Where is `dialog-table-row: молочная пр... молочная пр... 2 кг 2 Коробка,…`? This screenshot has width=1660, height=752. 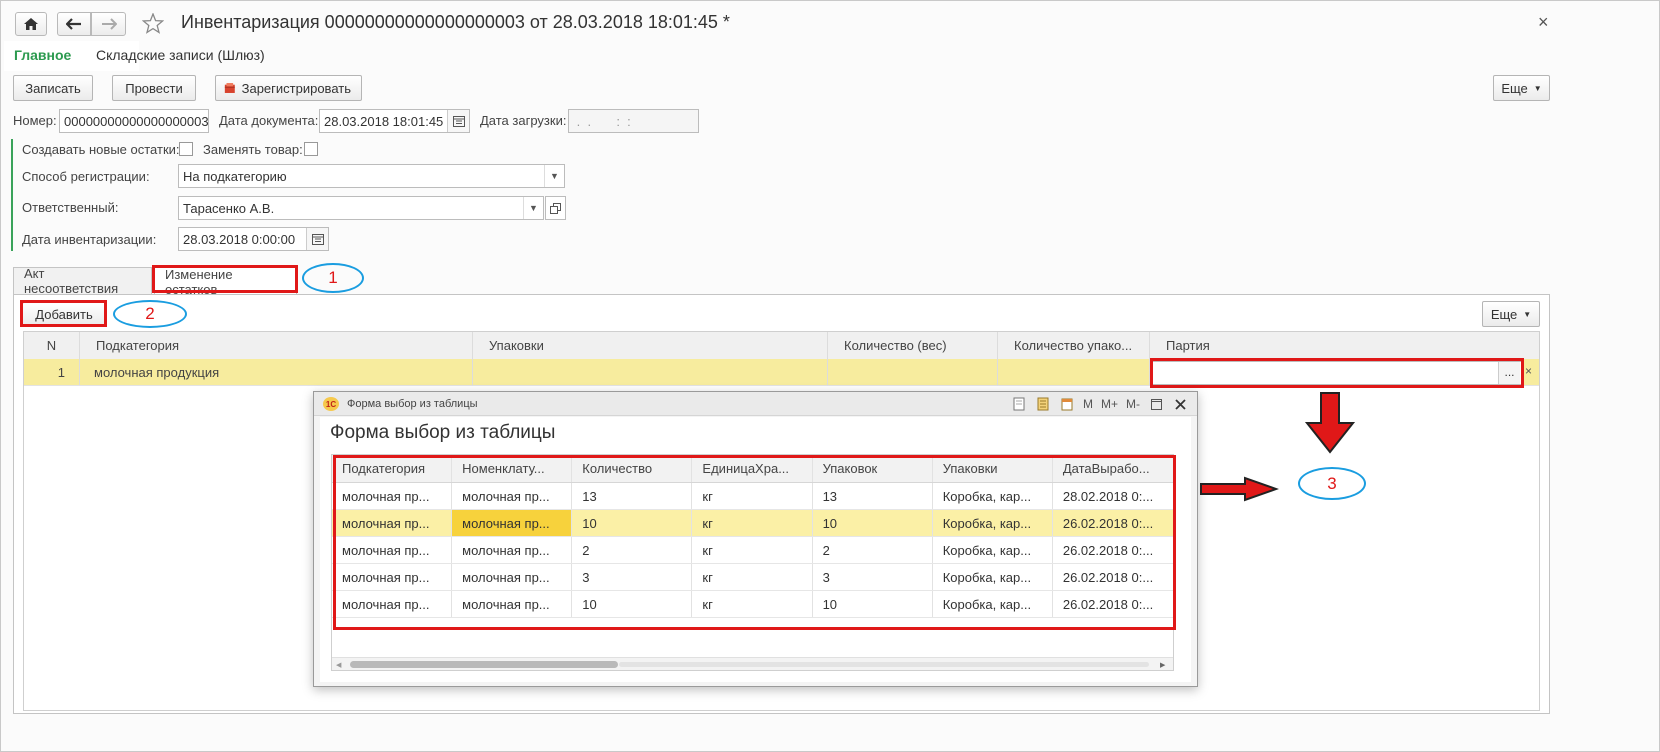
dialog-table-row: молочная пр... молочная пр... 2 кг 2 Коробка,… is located at coordinates (752, 550).